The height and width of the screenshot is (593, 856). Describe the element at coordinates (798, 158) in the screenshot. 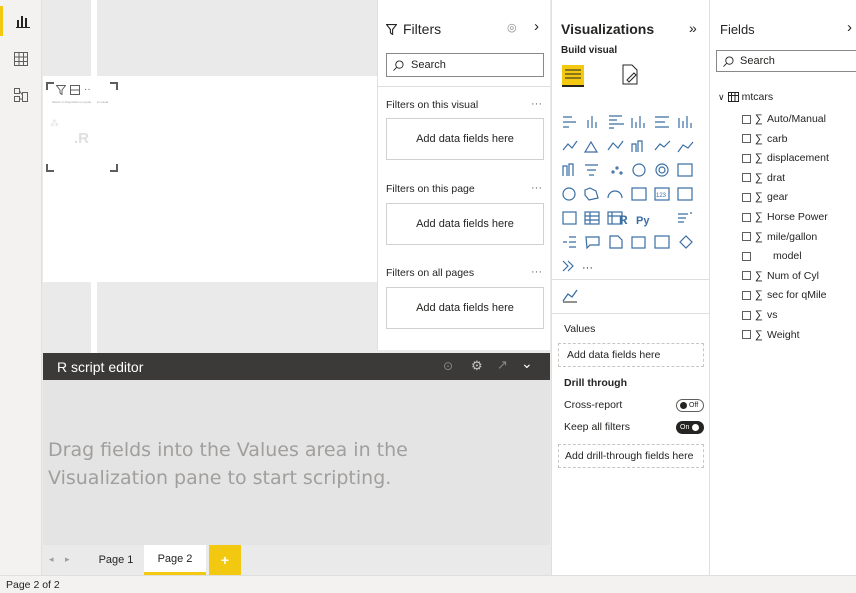

I see `field-label: displacement` at that location.